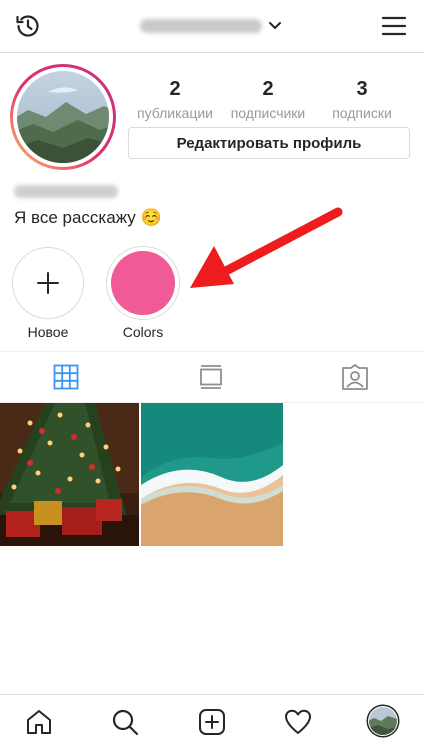  Describe the element at coordinates (362, 89) in the screenshot. I see `stat-following-count: 3` at that location.